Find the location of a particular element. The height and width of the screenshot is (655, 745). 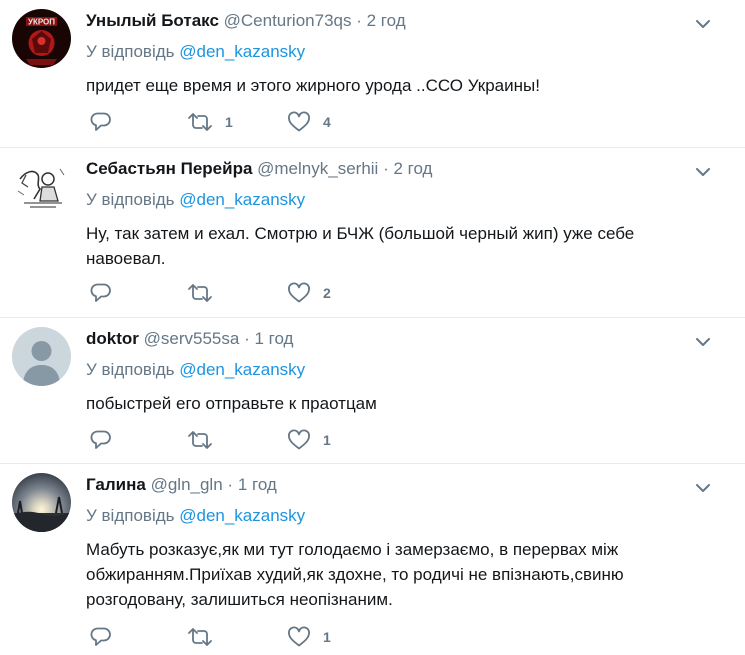

sketch-drawing-avatar-icon is located at coordinates (41, 186).